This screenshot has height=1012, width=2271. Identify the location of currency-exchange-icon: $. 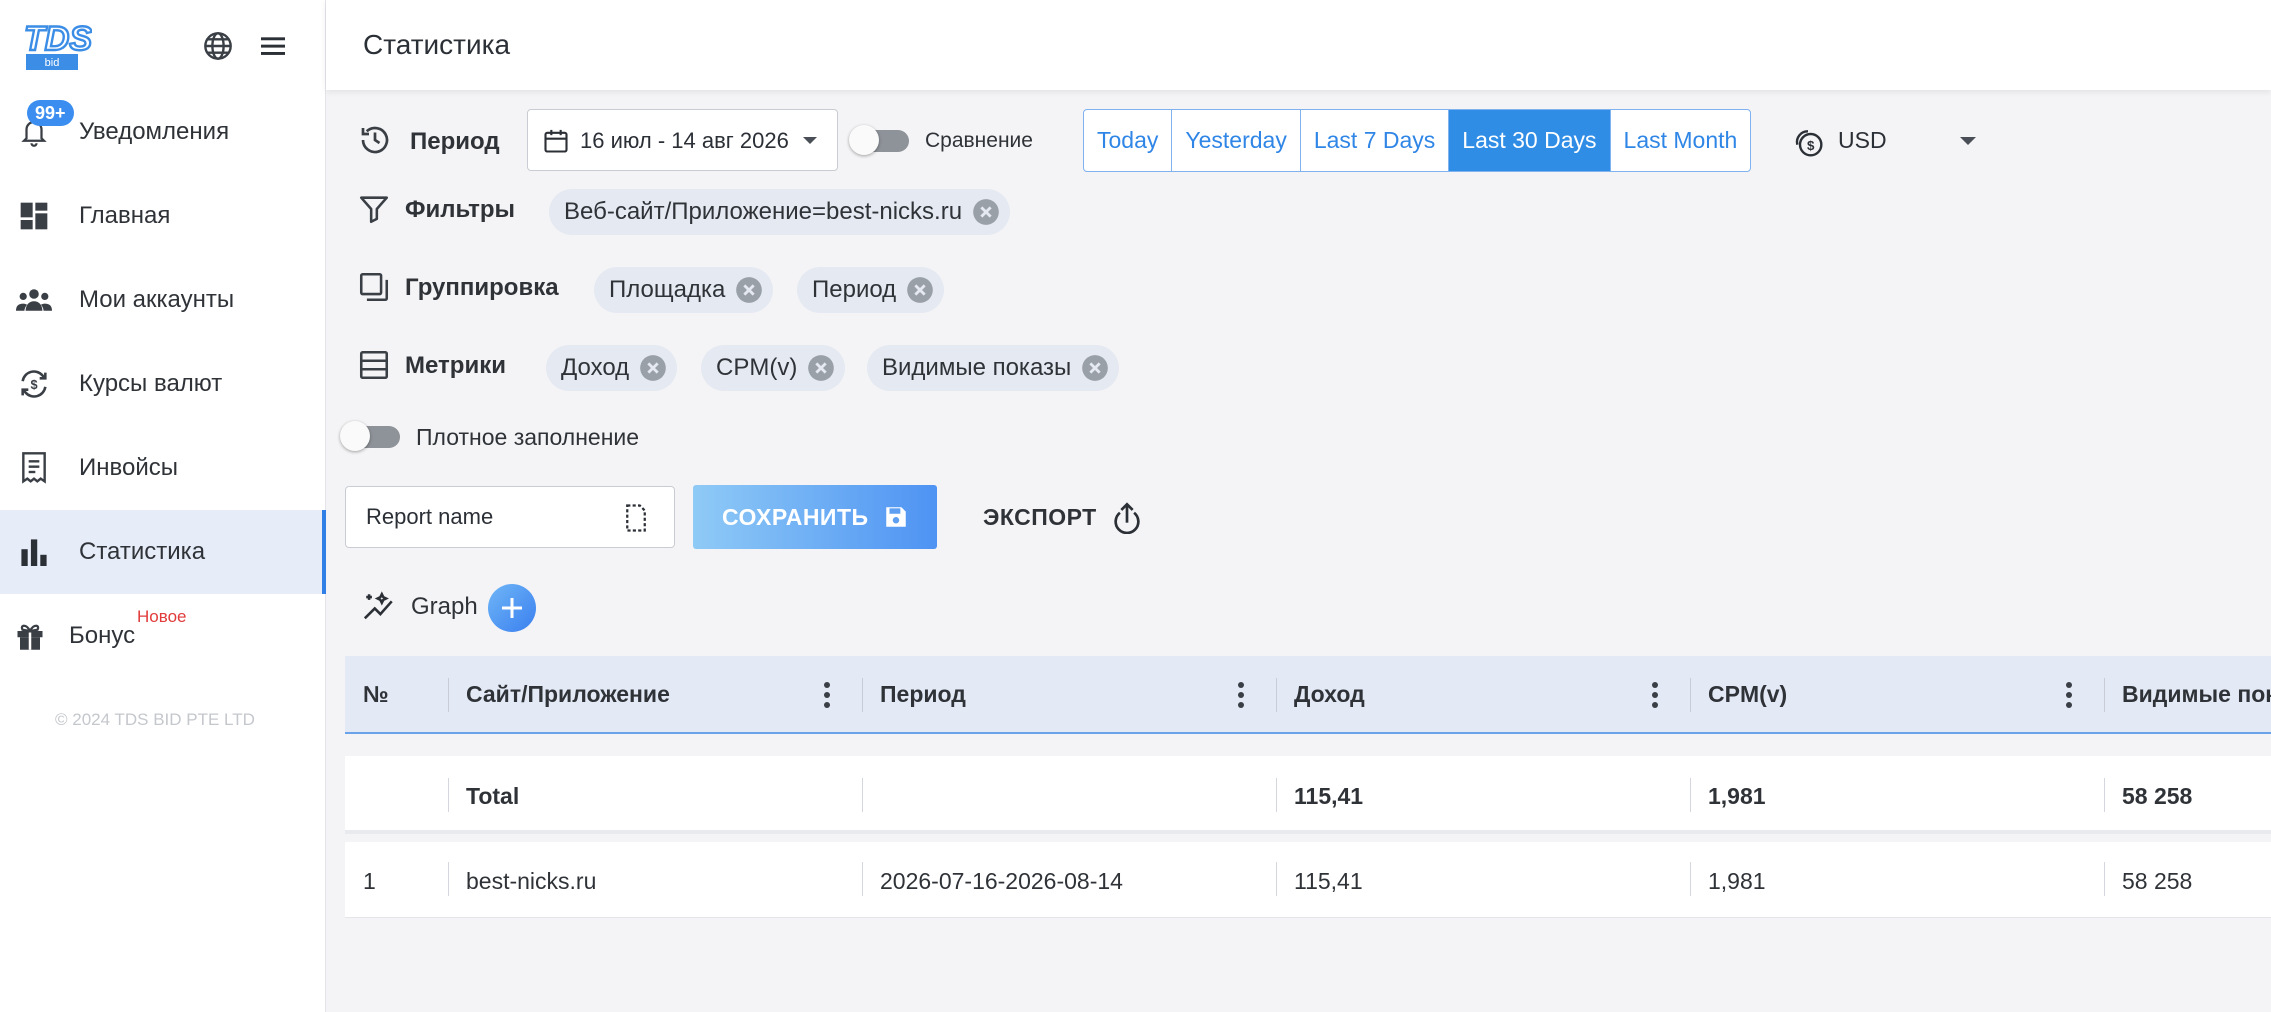
(34, 384).